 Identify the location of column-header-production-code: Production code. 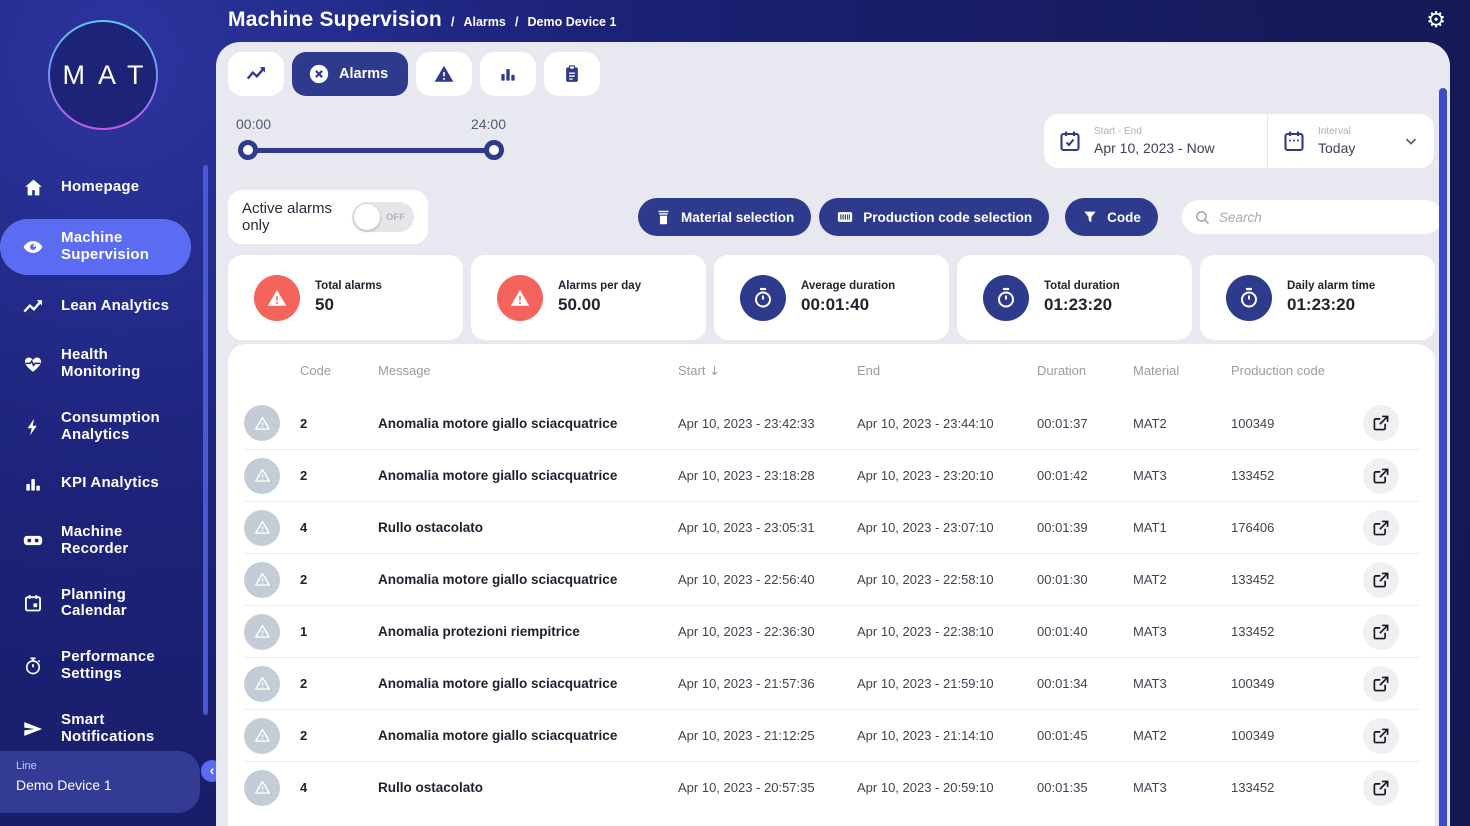
(1297, 370).